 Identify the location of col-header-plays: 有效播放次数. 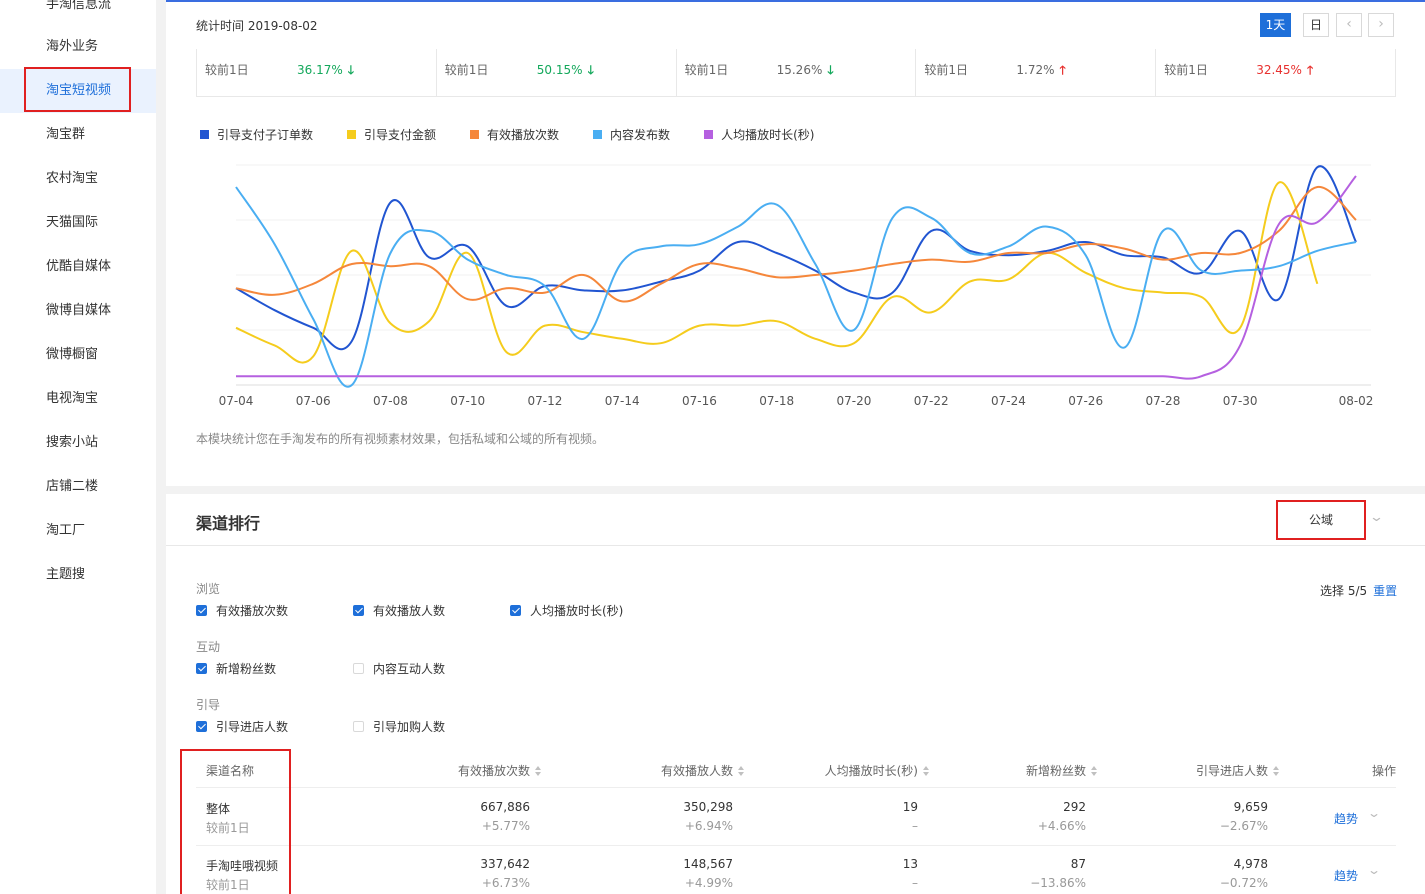
(499, 770).